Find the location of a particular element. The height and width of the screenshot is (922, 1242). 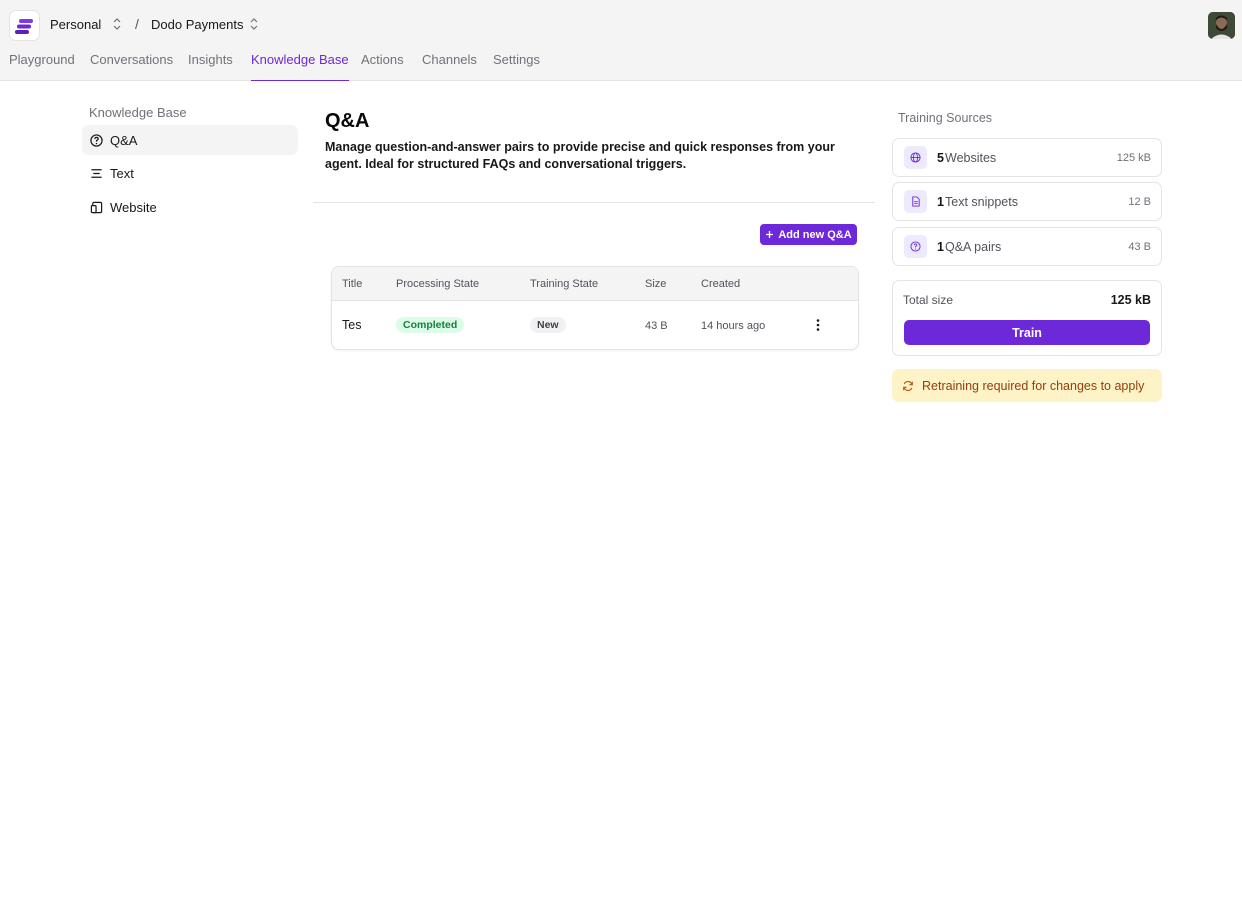

source-label: Q&A pairs is located at coordinates (973, 247).